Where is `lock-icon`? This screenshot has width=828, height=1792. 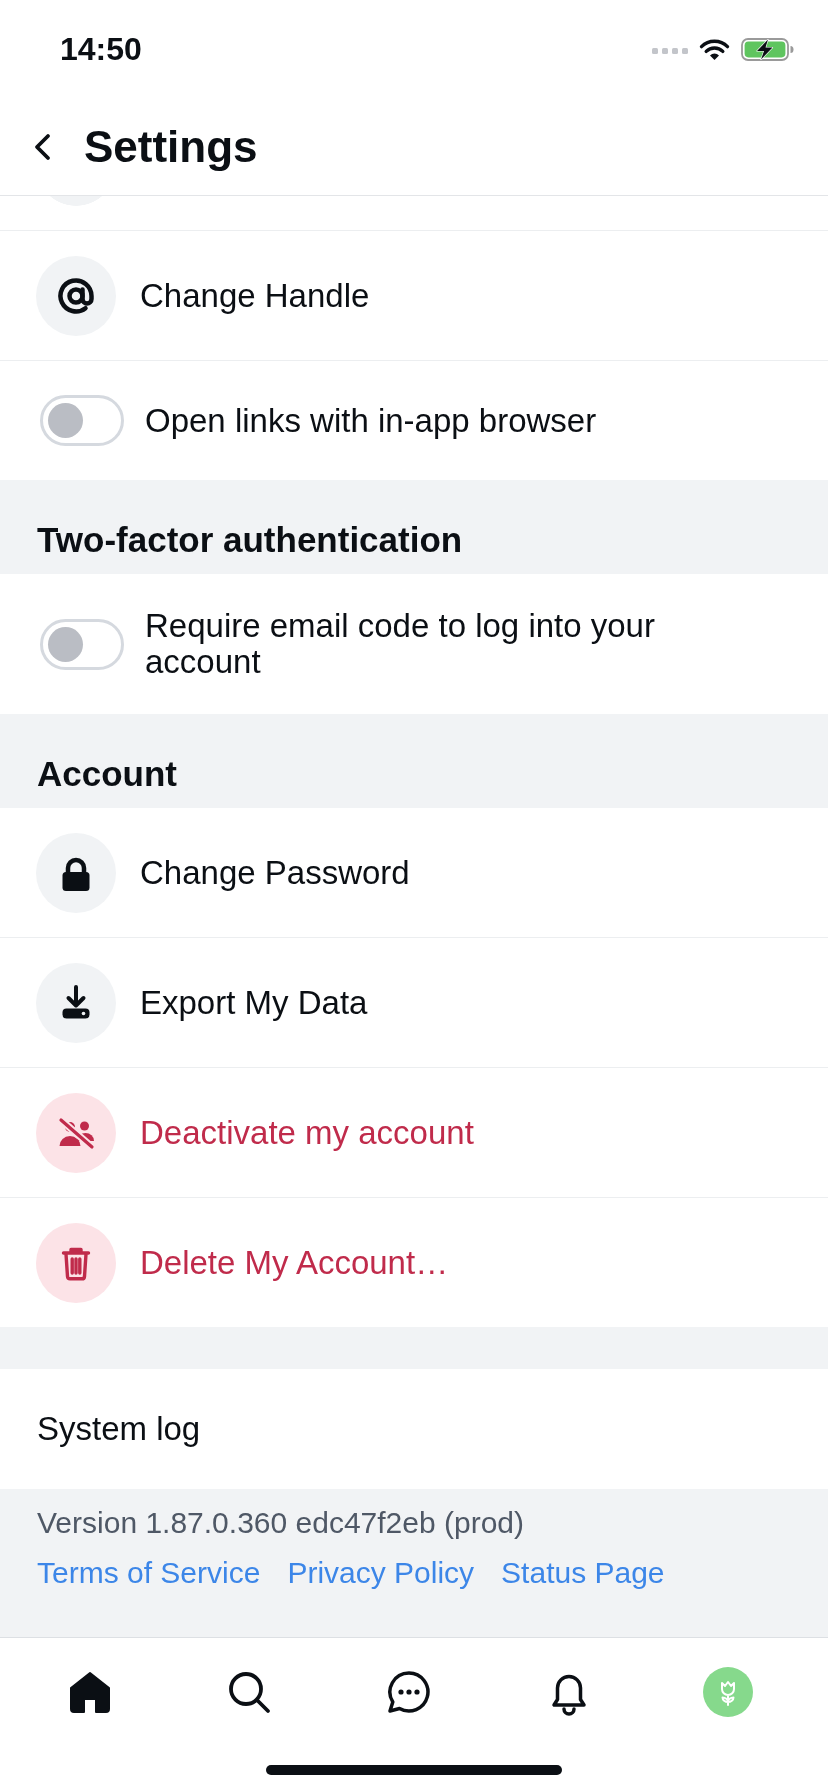 lock-icon is located at coordinates (76, 872).